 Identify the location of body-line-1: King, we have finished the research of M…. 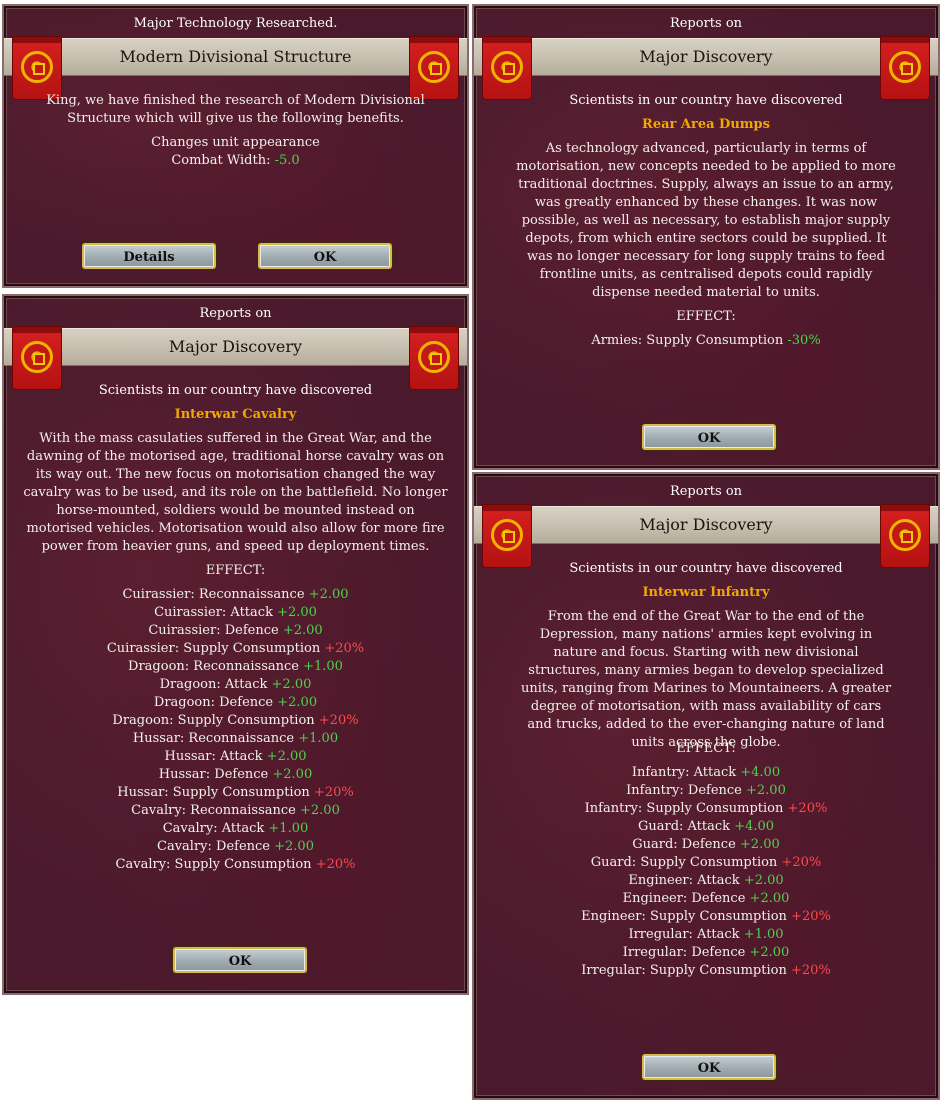
(235, 100).